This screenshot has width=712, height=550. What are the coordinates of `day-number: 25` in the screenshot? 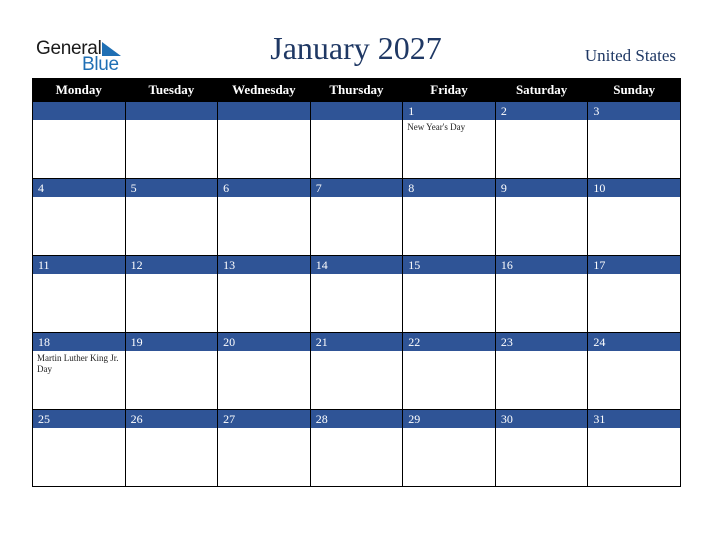 It's located at (79, 419).